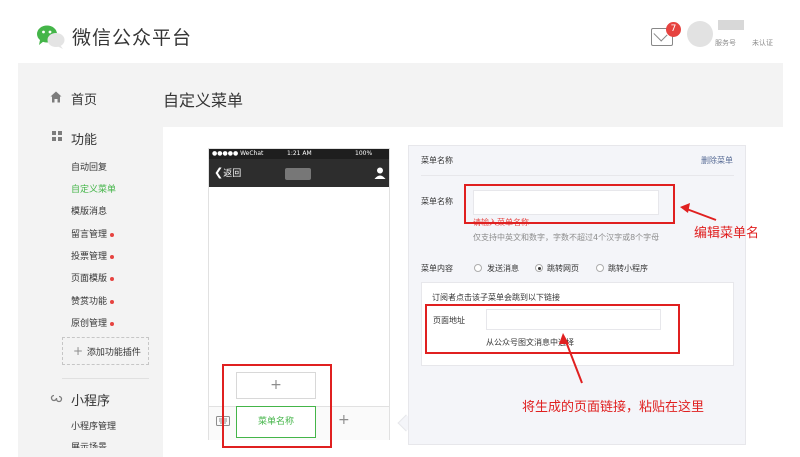  I want to click on name-hint: 仅支持中英文和数字，字数不超过4个汉字或8个字母, so click(566, 237).